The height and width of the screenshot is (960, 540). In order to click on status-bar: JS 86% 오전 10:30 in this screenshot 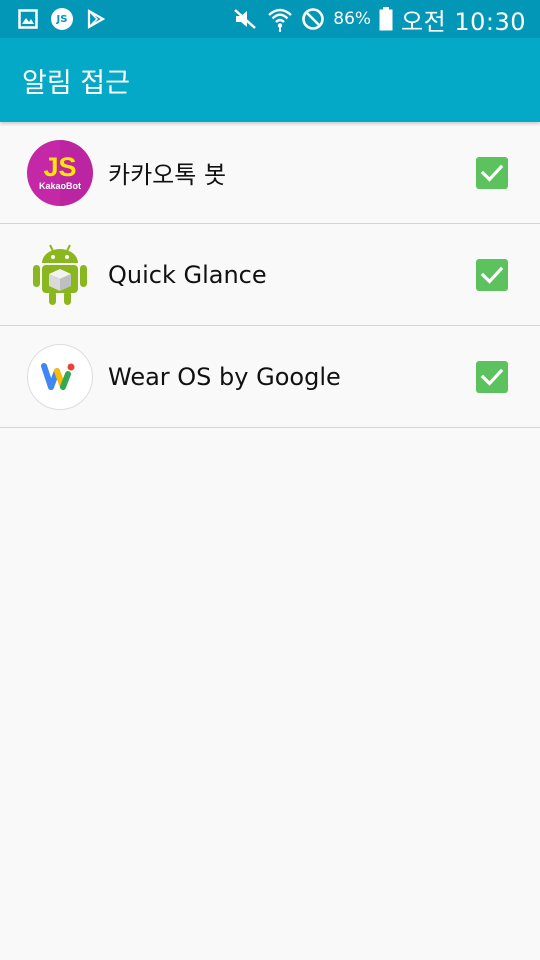, I will do `click(270, 19)`.